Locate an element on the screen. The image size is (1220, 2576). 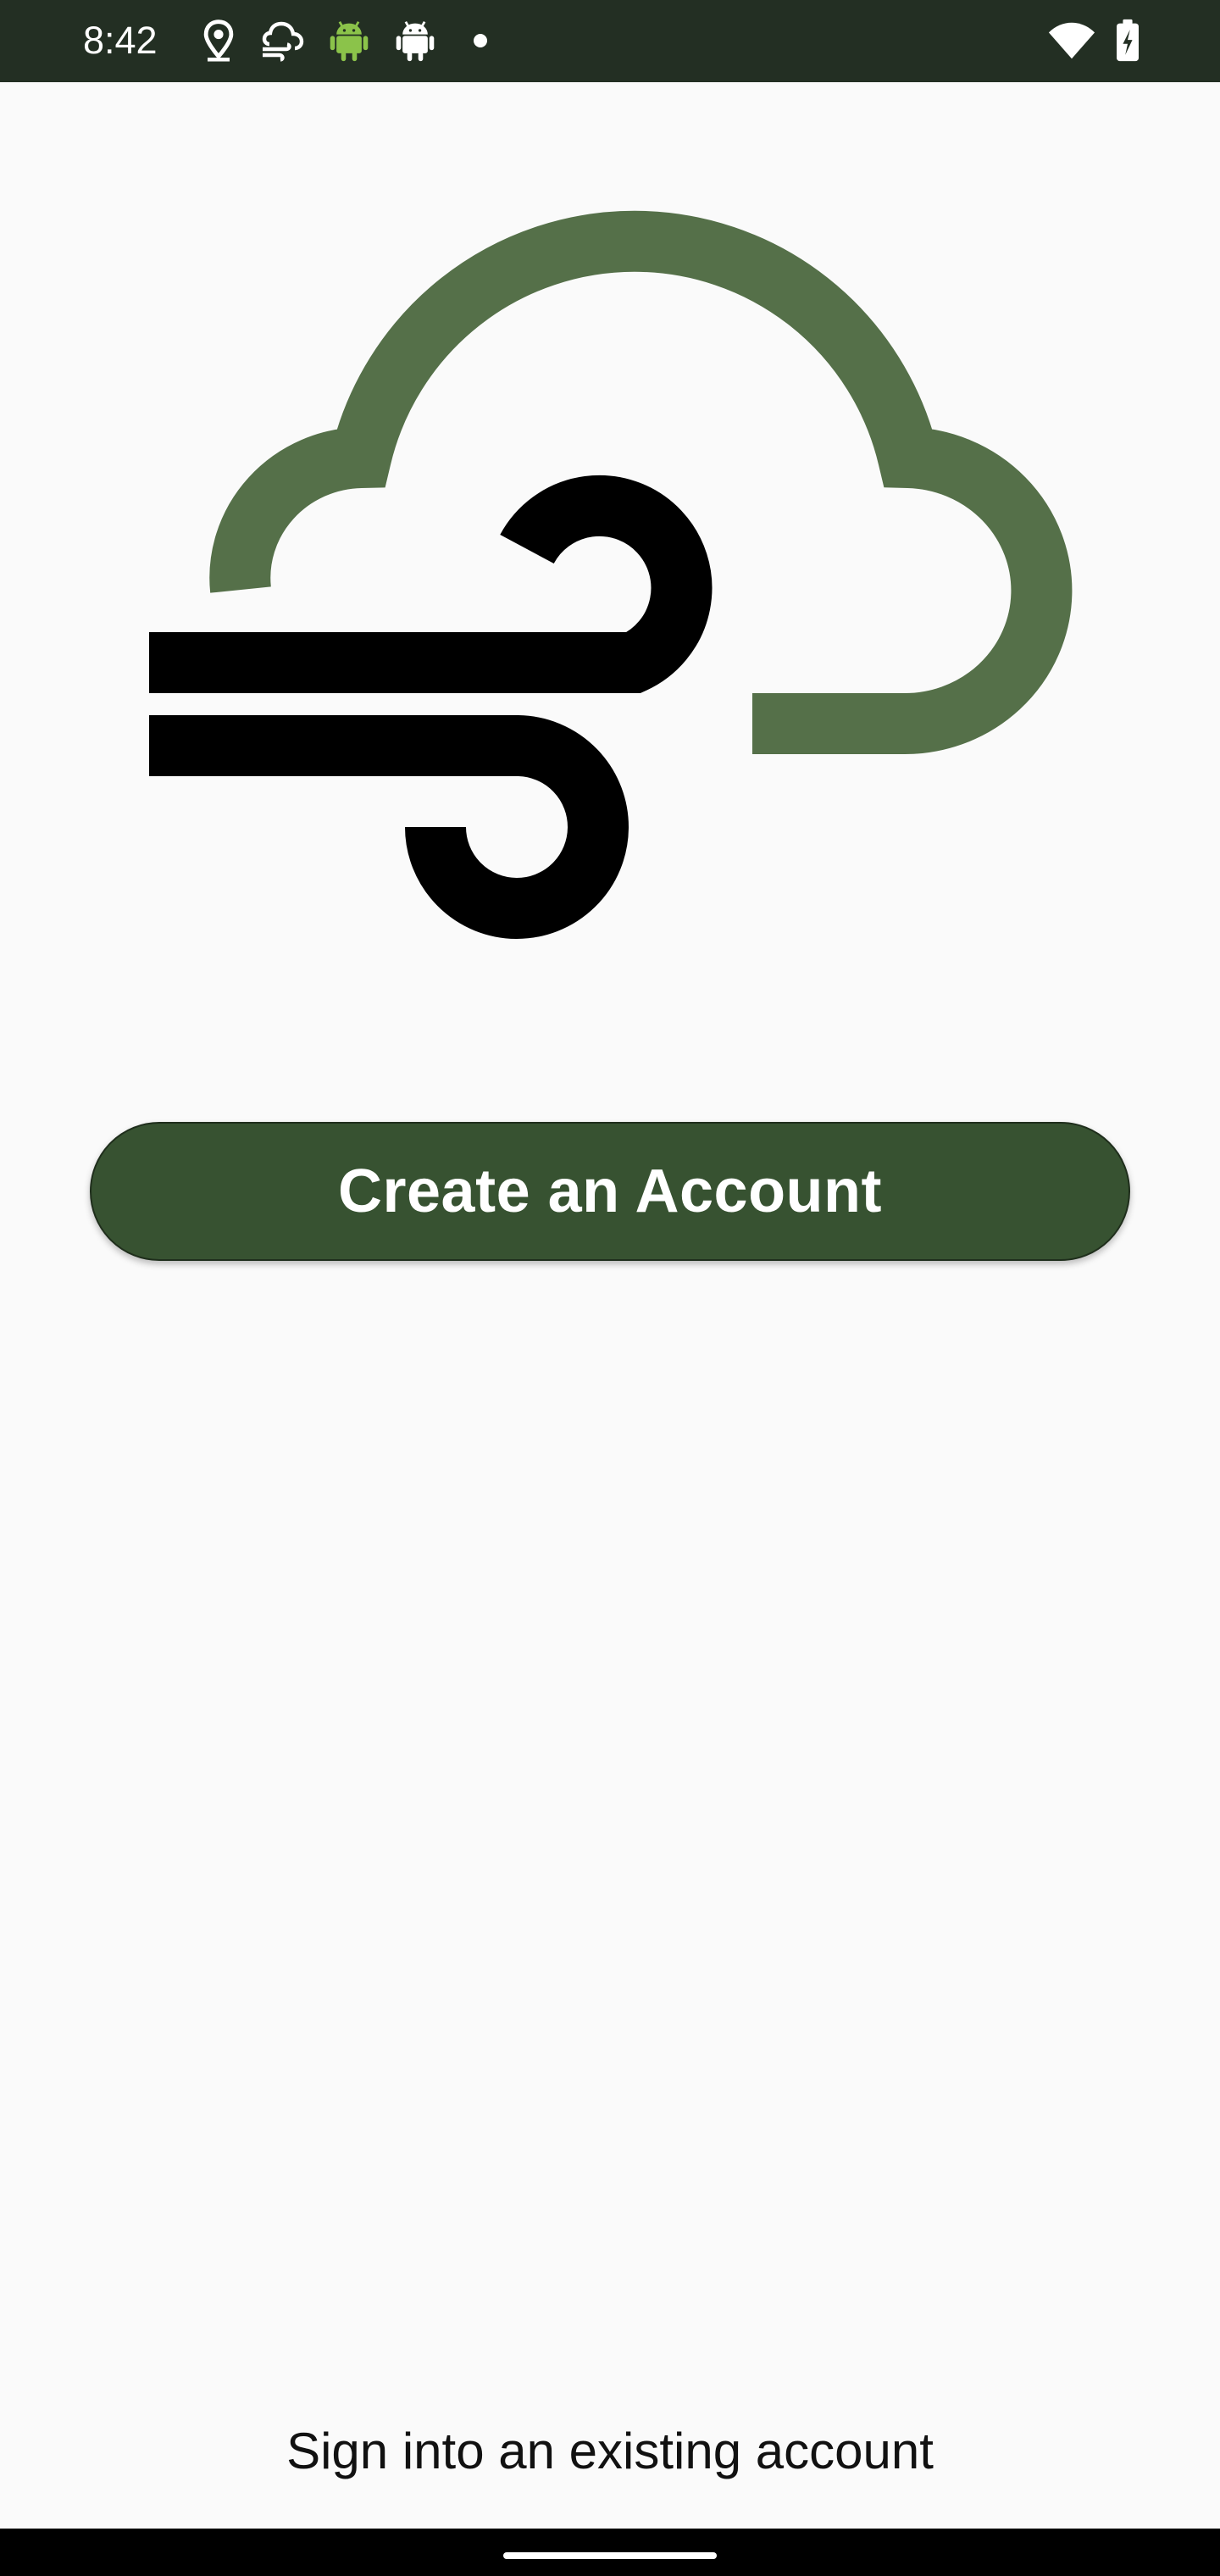
status-bar: 8:42 is located at coordinates (610, 41).